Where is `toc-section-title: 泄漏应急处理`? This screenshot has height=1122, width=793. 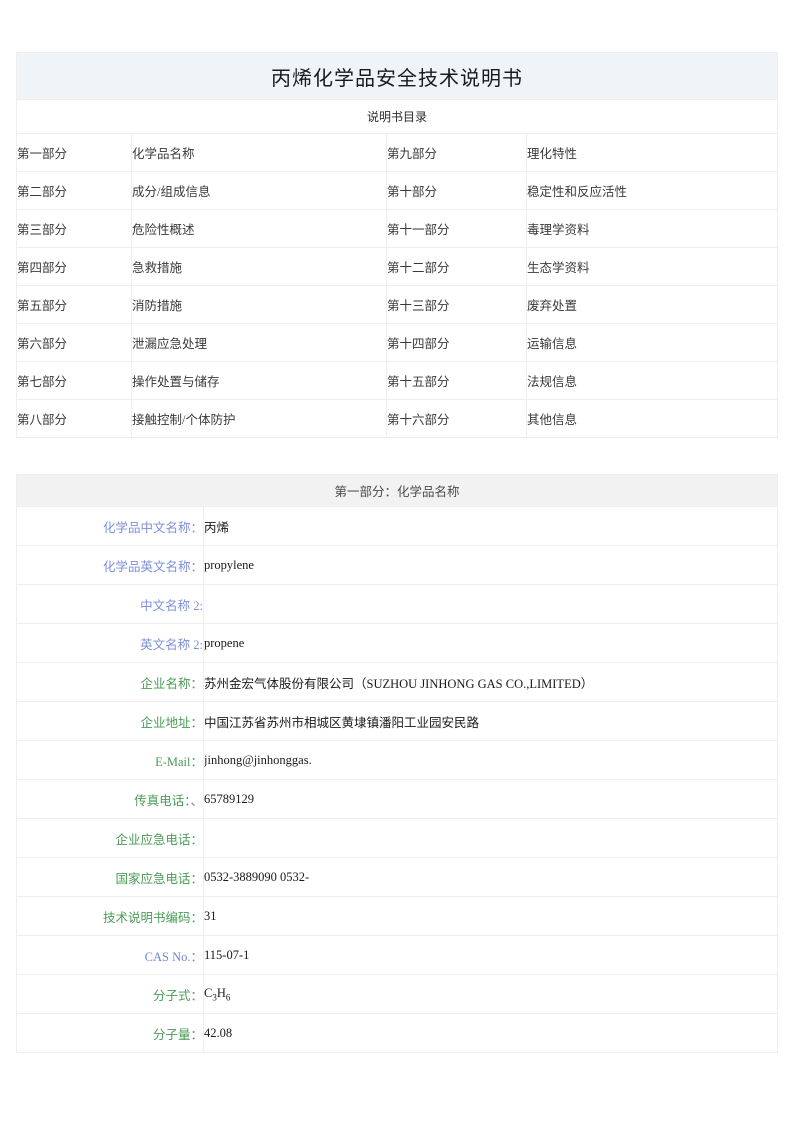 toc-section-title: 泄漏应急处理 is located at coordinates (259, 342).